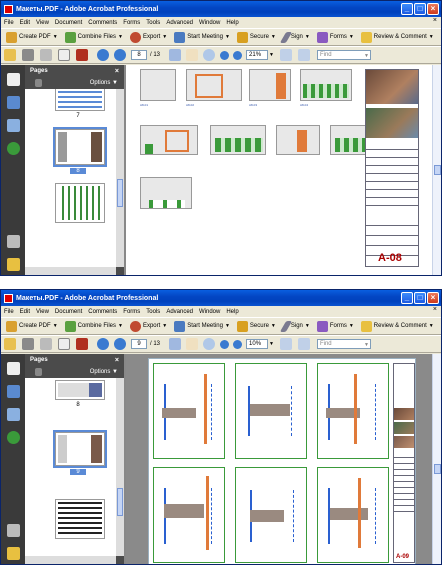 The height and width of the screenshot is (565, 442). Describe the element at coordinates (398, 326) in the screenshot. I see `review-comment-button: Review & Comment ▼` at that location.